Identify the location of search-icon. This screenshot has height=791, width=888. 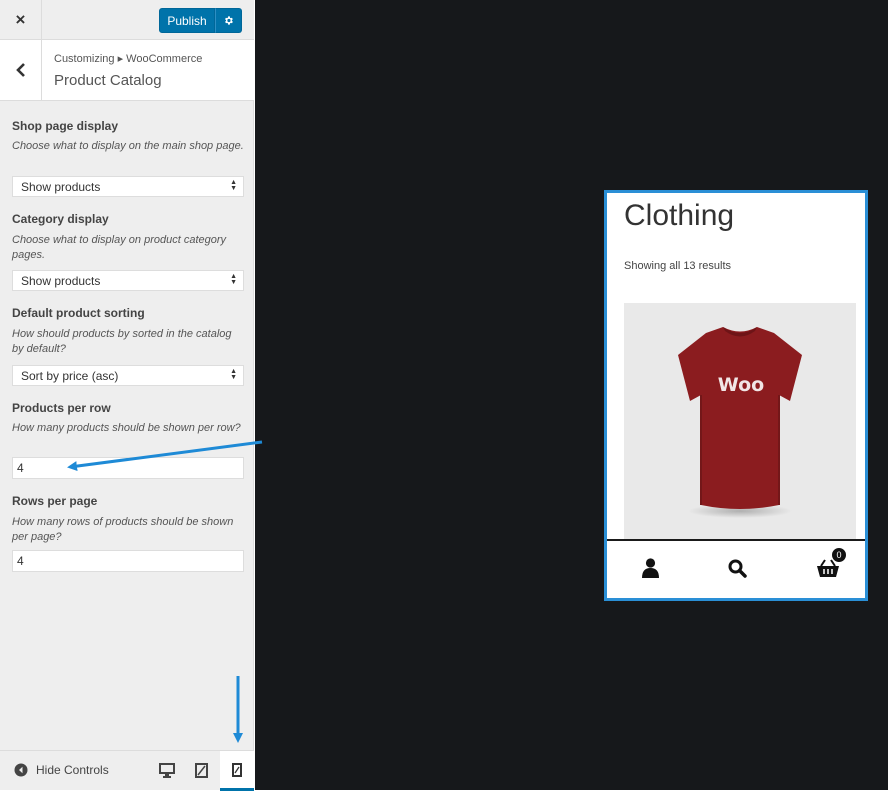
(737, 568).